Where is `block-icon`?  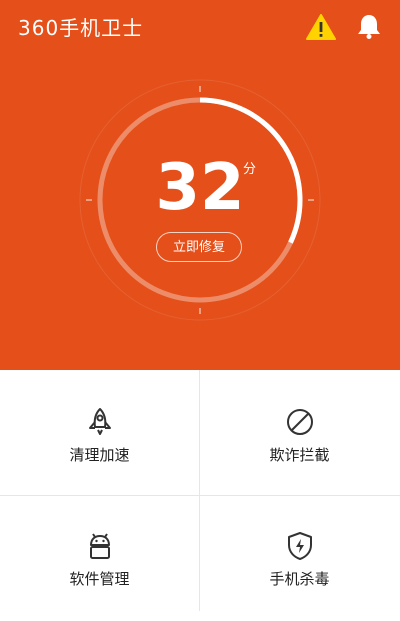 block-icon is located at coordinates (300, 422).